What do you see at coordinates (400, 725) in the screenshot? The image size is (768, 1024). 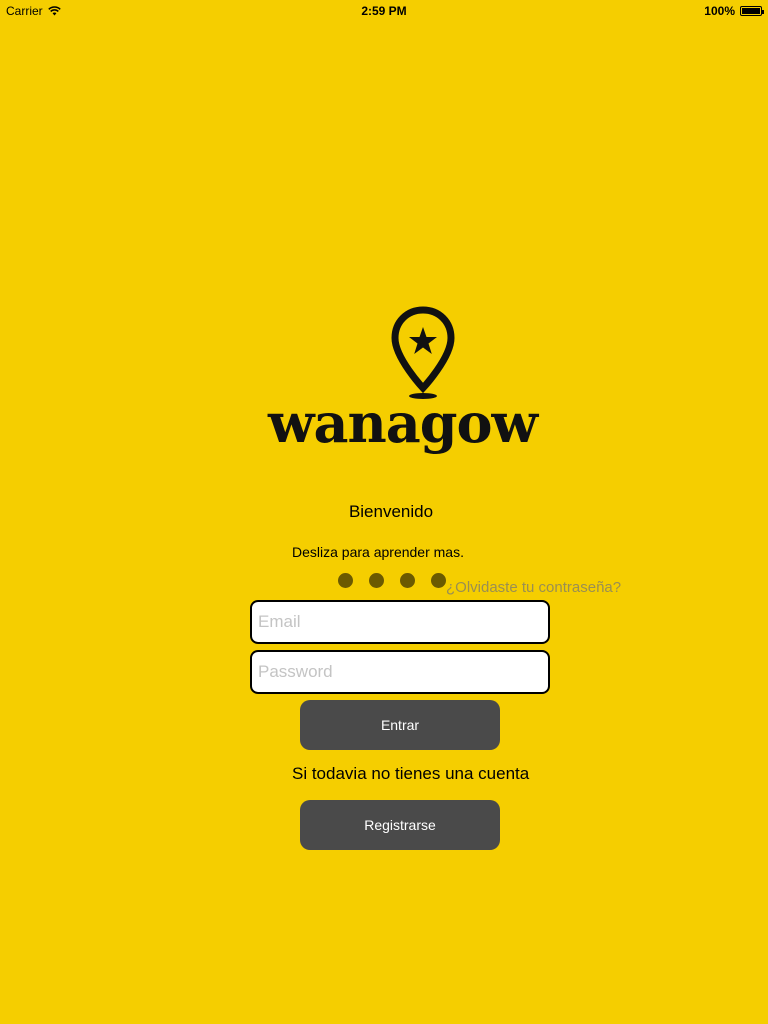 I see `login-button: Entrar` at bounding box center [400, 725].